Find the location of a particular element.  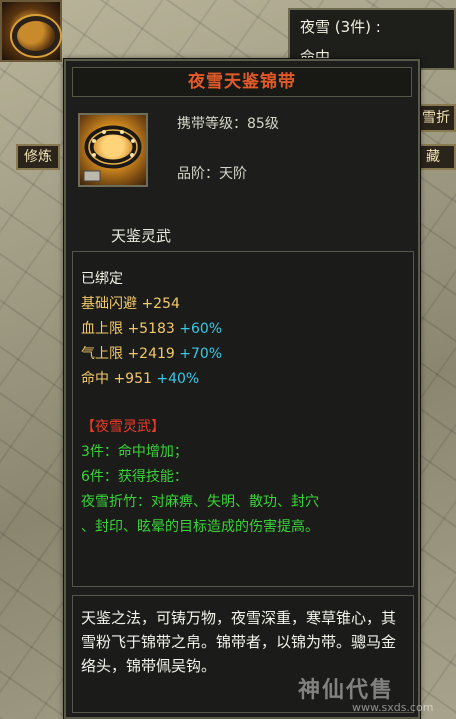

stat-bonus: +40% is located at coordinates (178, 379).